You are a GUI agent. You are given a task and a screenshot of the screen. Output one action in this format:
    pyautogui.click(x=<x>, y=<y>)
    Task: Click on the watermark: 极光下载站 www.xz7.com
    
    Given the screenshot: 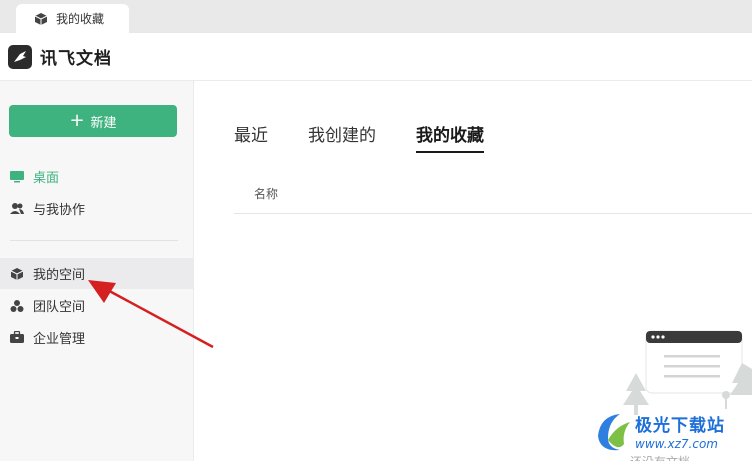 What is the action you would take?
    pyautogui.click(x=672, y=432)
    